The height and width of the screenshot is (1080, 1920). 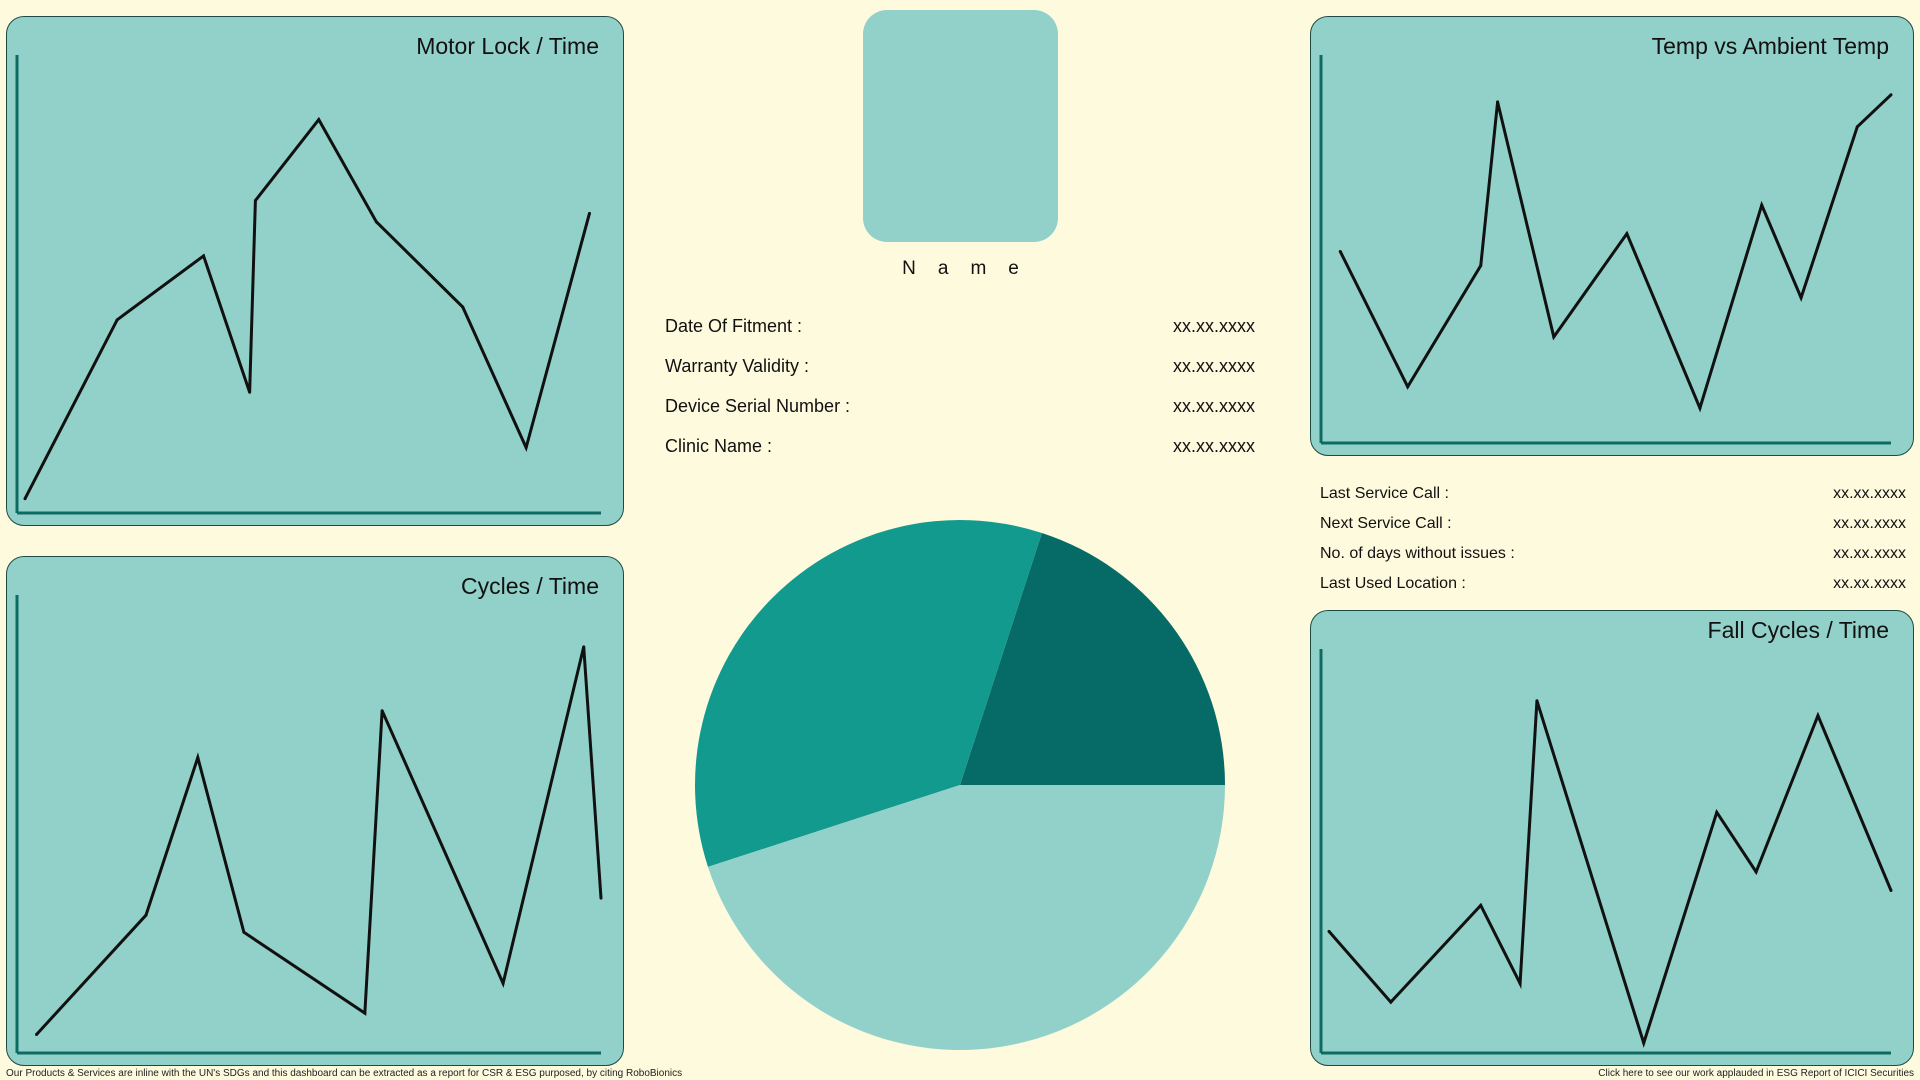 What do you see at coordinates (737, 366) in the screenshot?
I see `info-label: Warranty Validity :` at bounding box center [737, 366].